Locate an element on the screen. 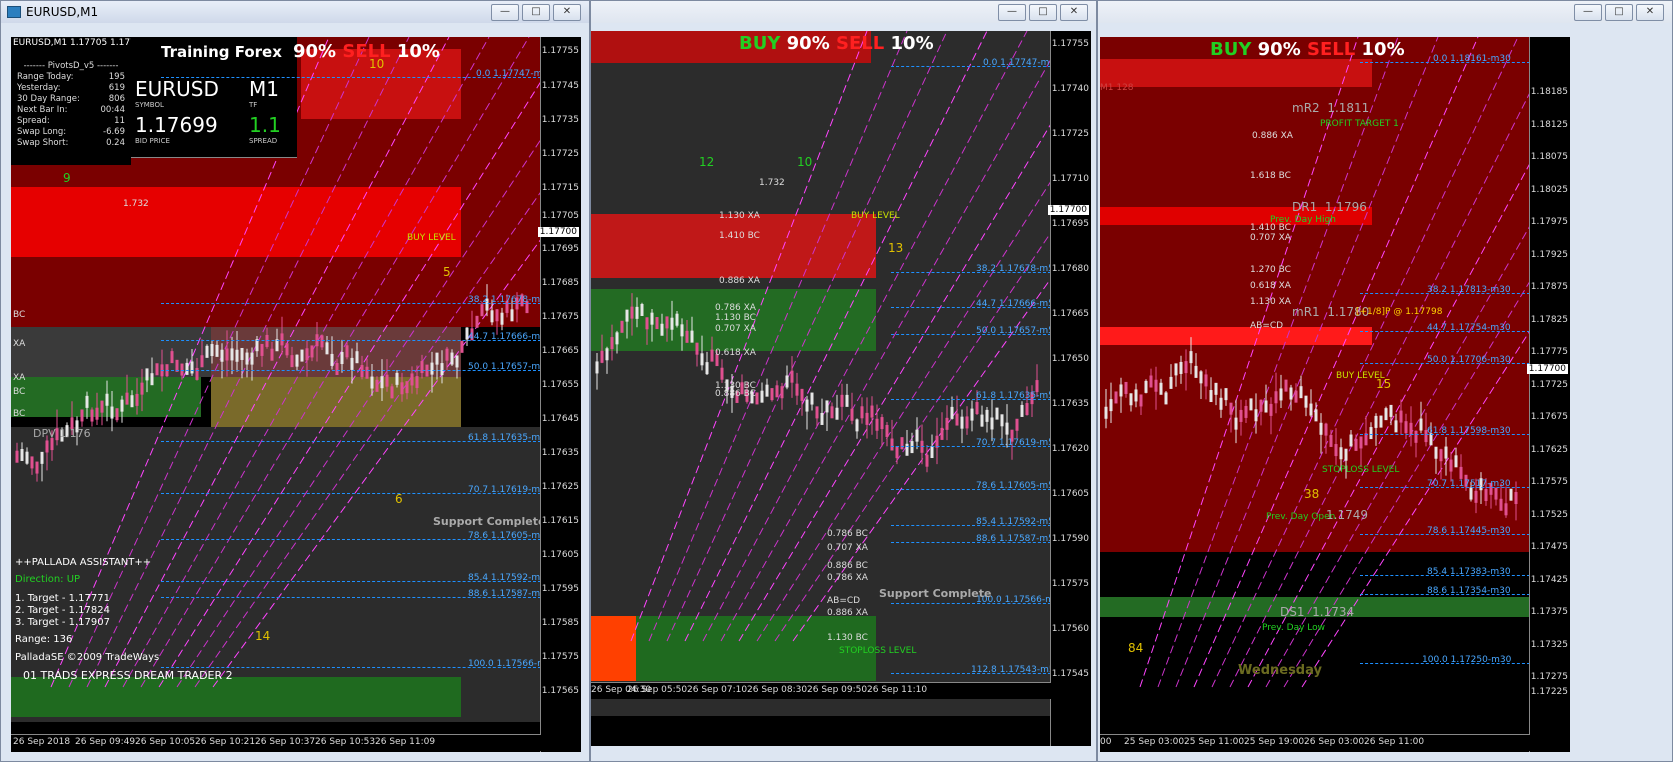 This screenshot has width=1673, height=762. price-tick: 1.17665 is located at coordinates (1070, 314).